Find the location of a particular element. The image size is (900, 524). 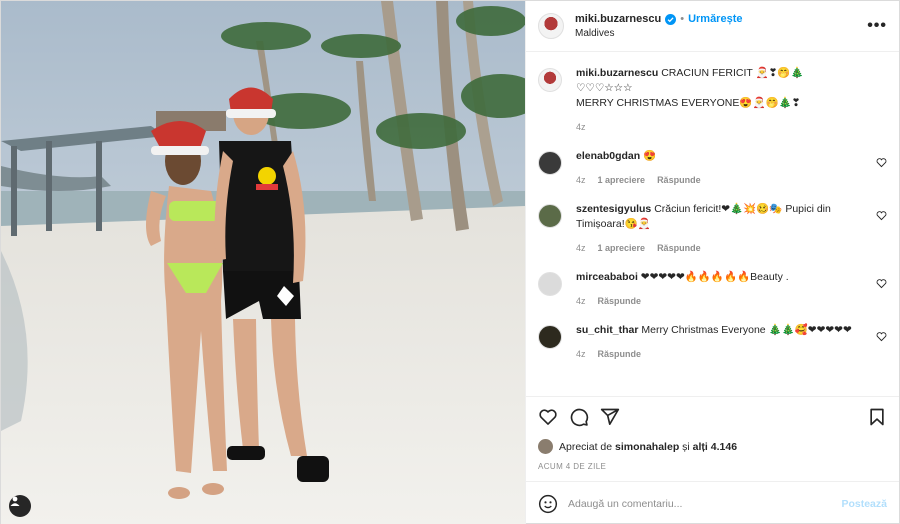

likes-prefix: Apreciat de is located at coordinates (586, 446).